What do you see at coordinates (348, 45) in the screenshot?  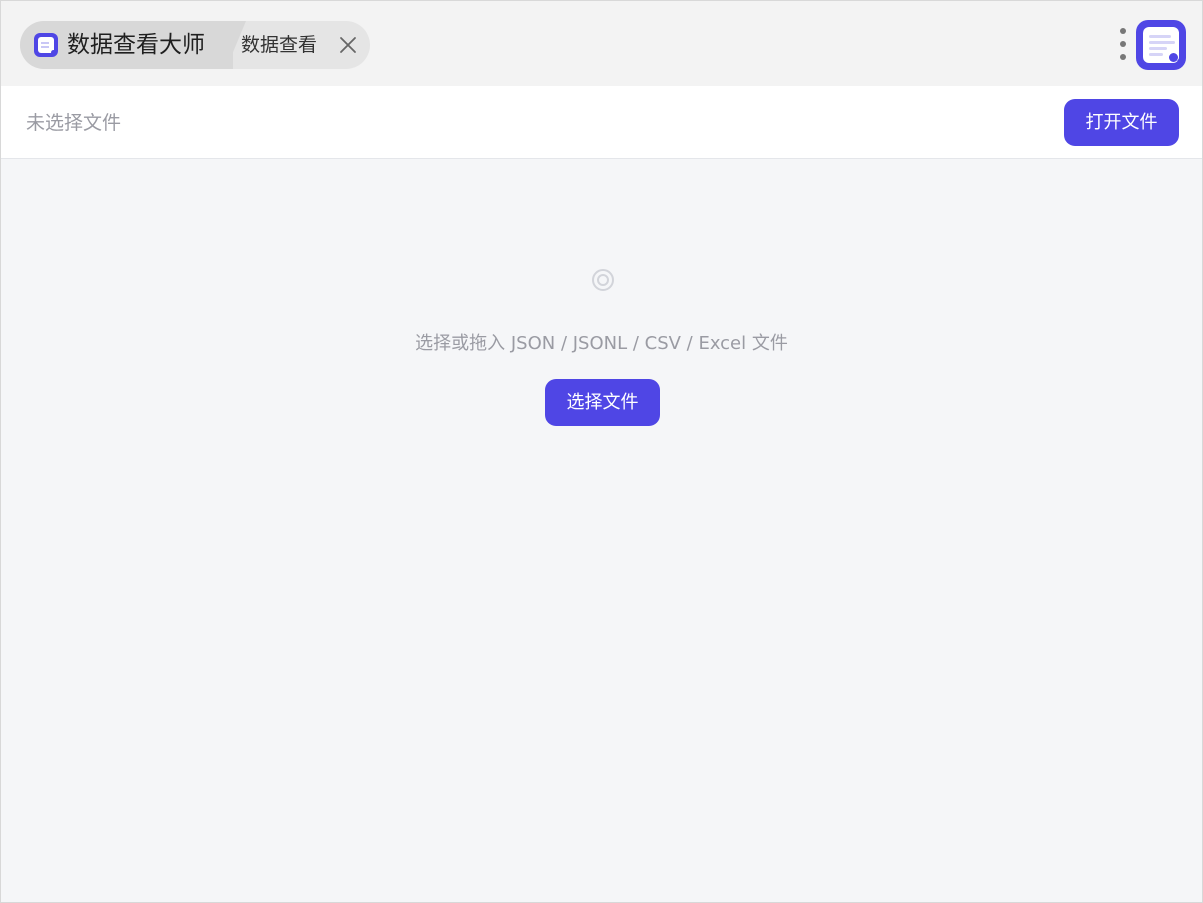 I see `close-icon` at bounding box center [348, 45].